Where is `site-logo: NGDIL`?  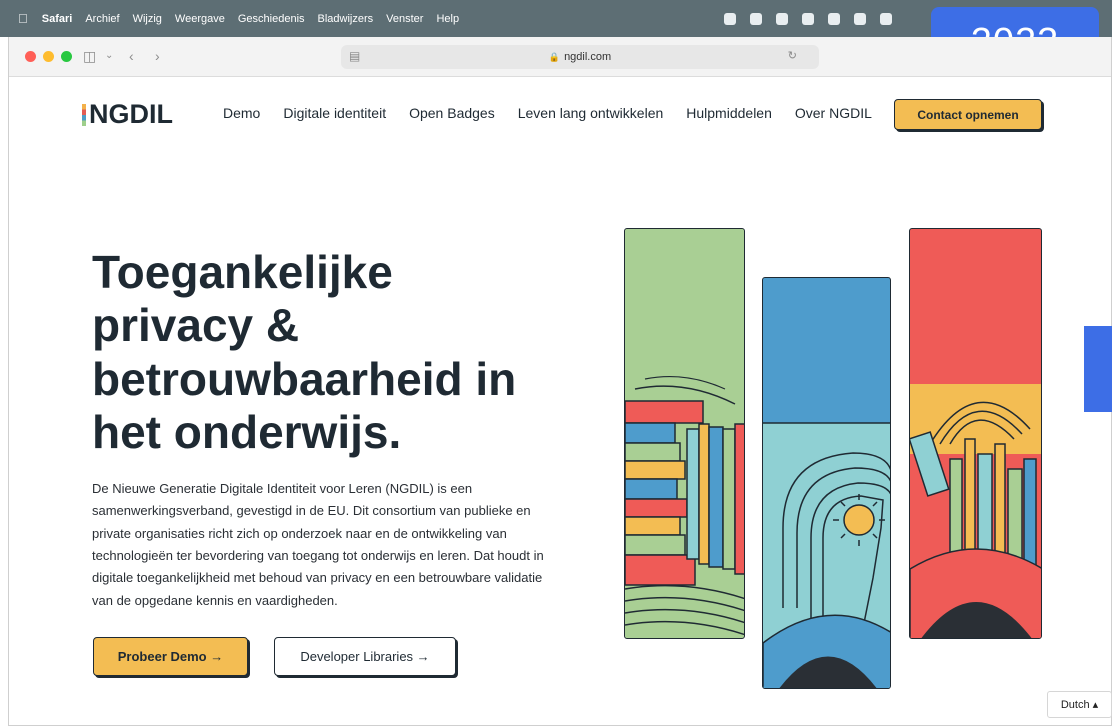 site-logo: NGDIL is located at coordinates (127, 114).